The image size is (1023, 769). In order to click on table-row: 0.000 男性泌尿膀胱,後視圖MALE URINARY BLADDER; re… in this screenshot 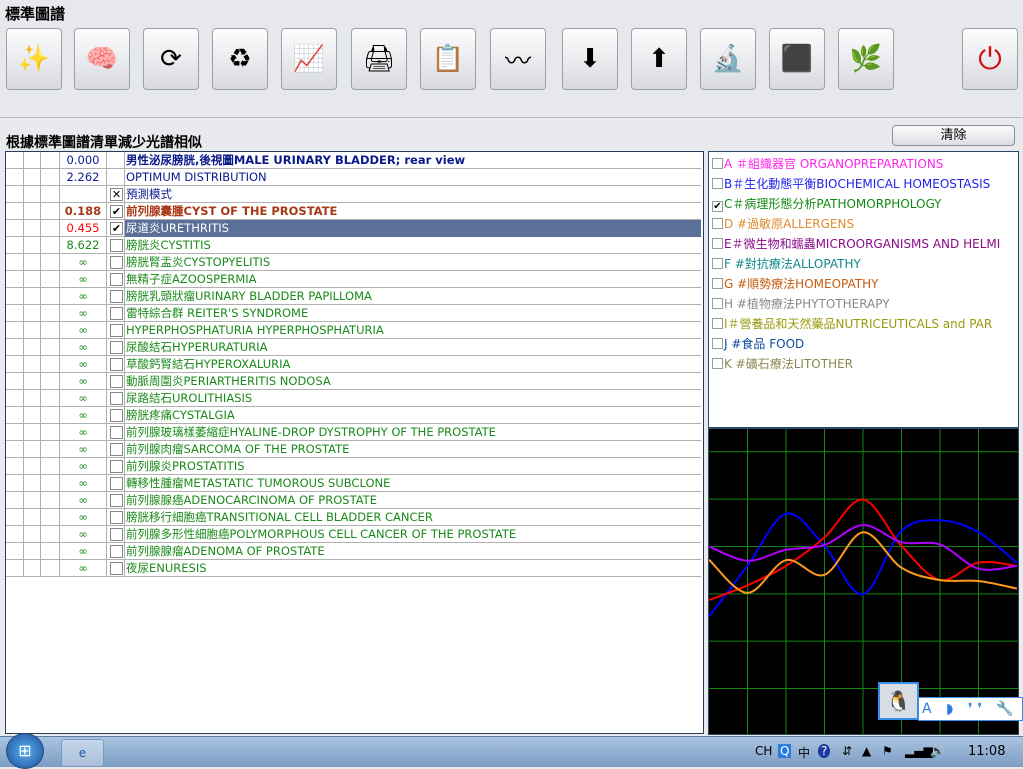, I will do `click(353, 160)`.